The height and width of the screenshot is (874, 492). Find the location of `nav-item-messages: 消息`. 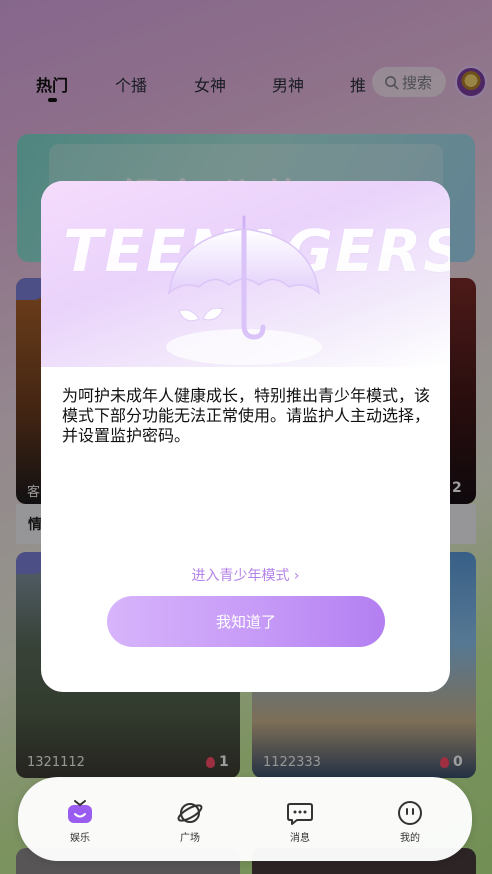

nav-item-messages: 消息 is located at coordinates (300, 821).